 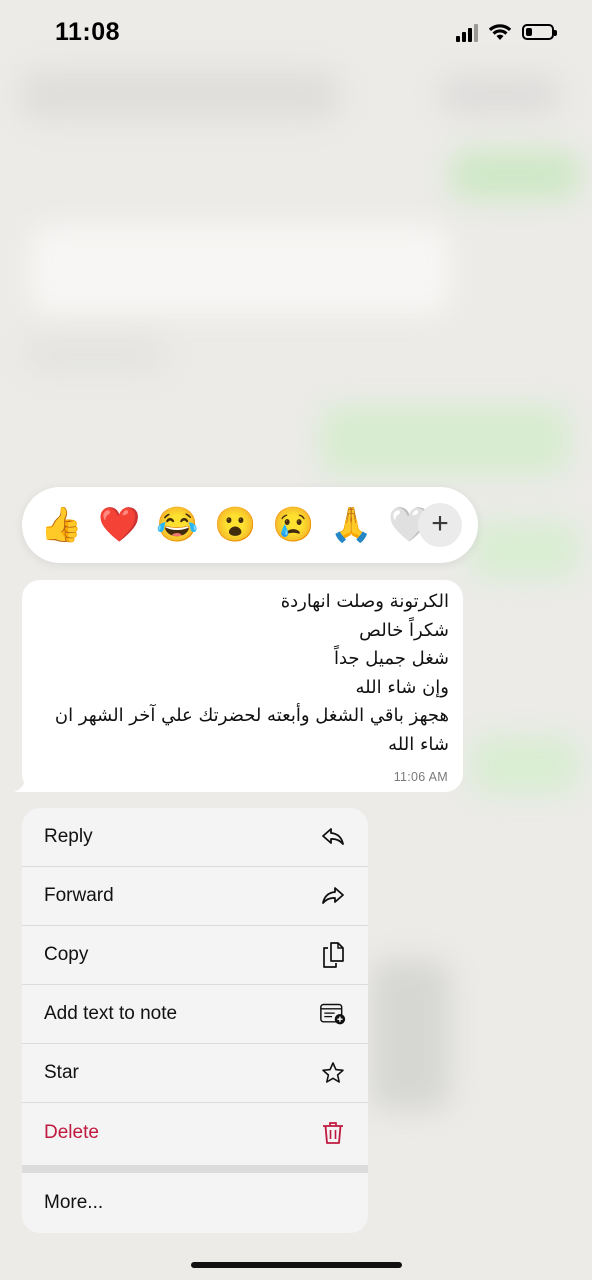 What do you see at coordinates (402, 687) in the screenshot?
I see `message-line: وإن شاء الله` at bounding box center [402, 687].